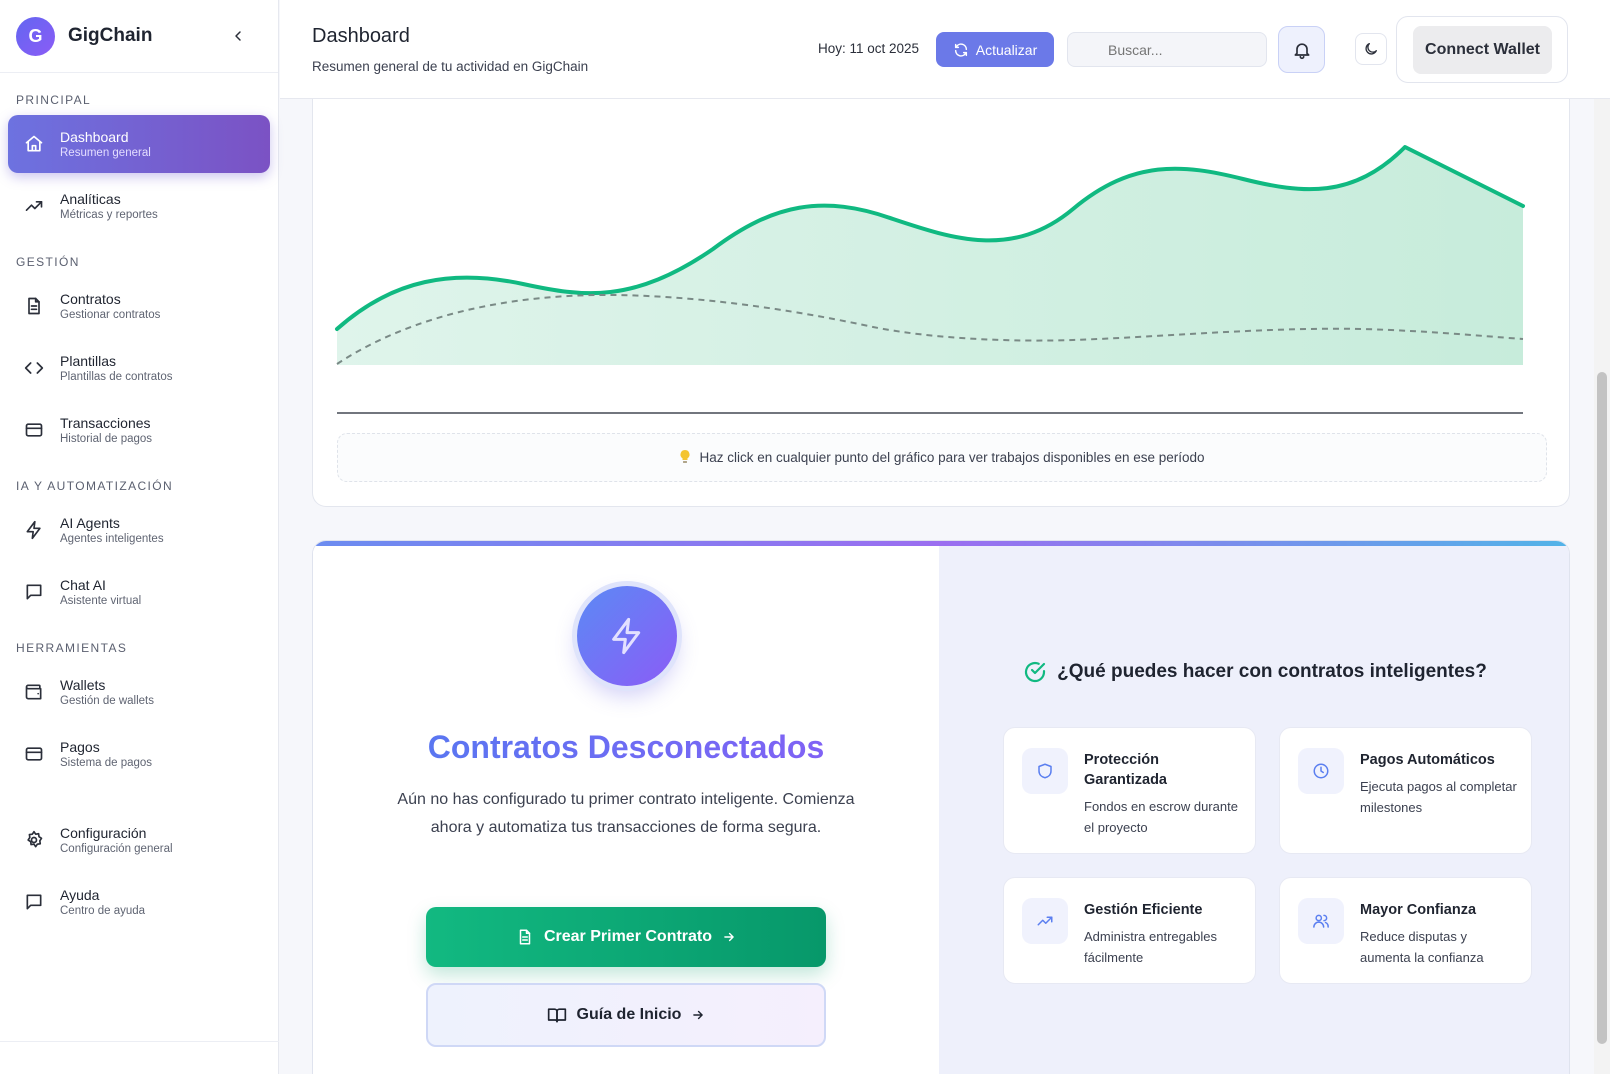  I want to click on theme-toggle-button, so click(1371, 49).